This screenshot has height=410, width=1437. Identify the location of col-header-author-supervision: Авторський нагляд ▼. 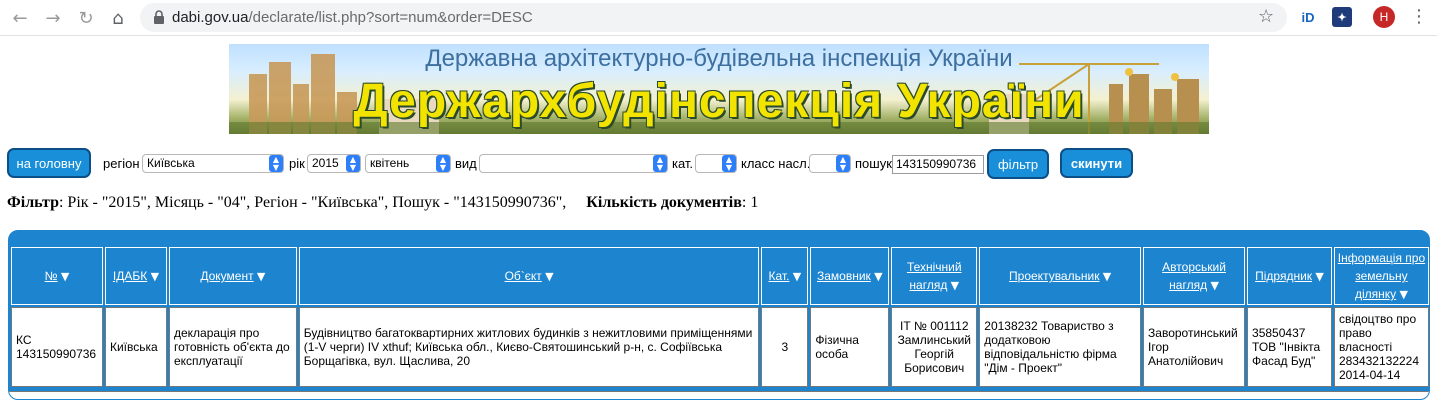
(1194, 276).